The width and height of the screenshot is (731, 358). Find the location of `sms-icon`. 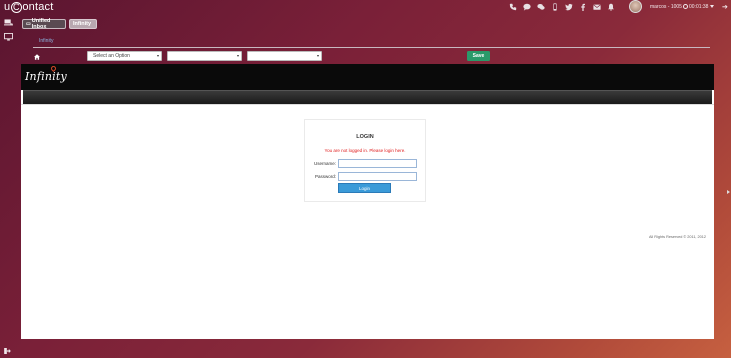

sms-icon is located at coordinates (540, 6).